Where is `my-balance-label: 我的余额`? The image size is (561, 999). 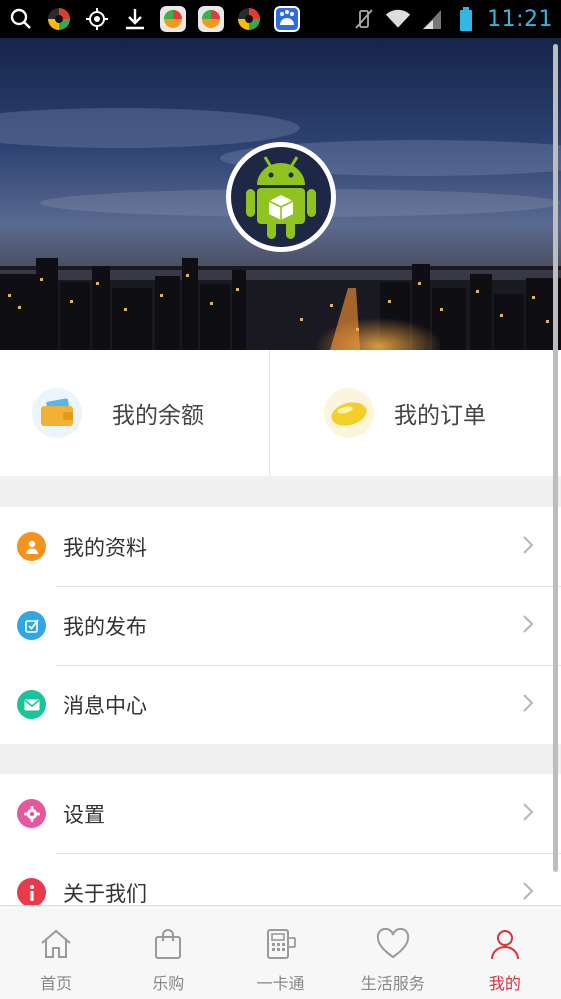
my-balance-label: 我的余额 is located at coordinates (158, 416).